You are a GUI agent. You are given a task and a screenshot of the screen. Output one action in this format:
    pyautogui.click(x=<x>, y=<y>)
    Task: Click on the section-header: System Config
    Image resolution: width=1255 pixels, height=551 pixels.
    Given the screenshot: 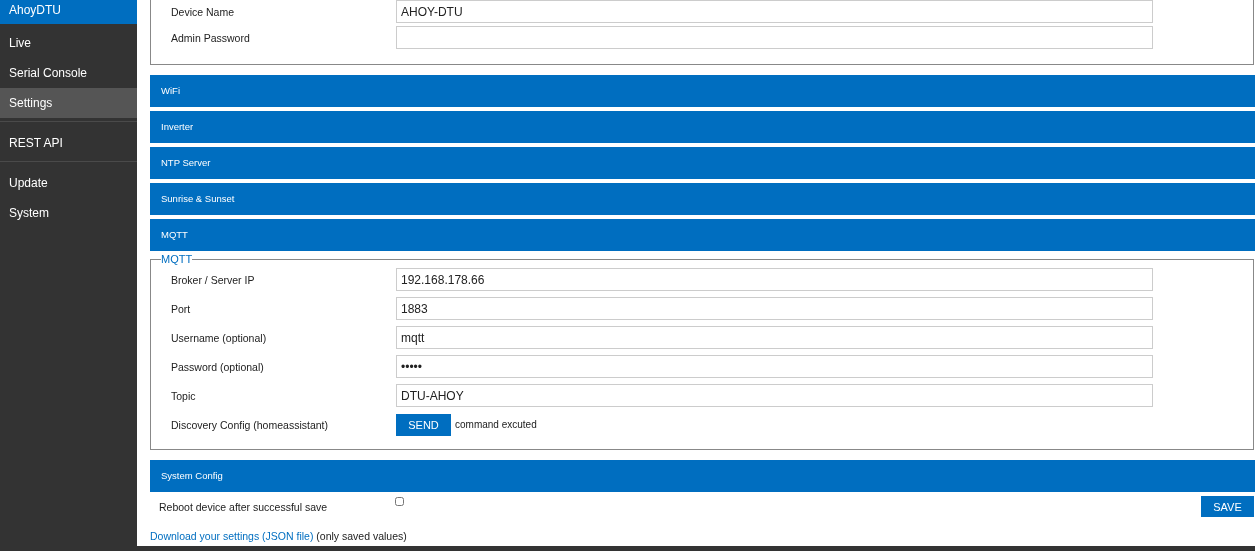 What is the action you would take?
    pyautogui.click(x=702, y=476)
    